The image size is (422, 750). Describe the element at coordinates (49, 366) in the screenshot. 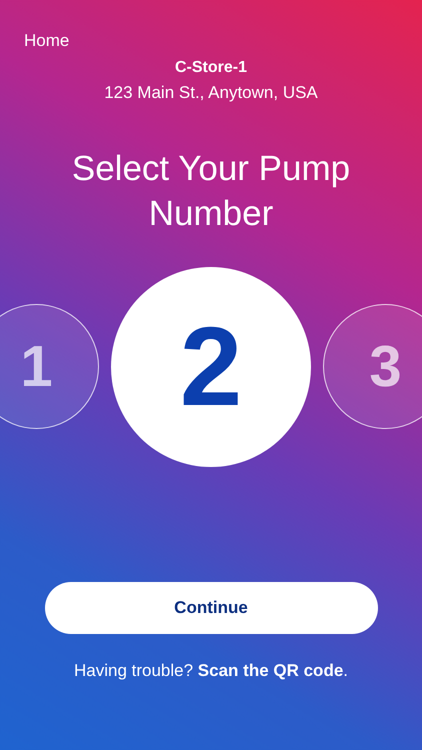

I see `pump-option: 1` at that location.